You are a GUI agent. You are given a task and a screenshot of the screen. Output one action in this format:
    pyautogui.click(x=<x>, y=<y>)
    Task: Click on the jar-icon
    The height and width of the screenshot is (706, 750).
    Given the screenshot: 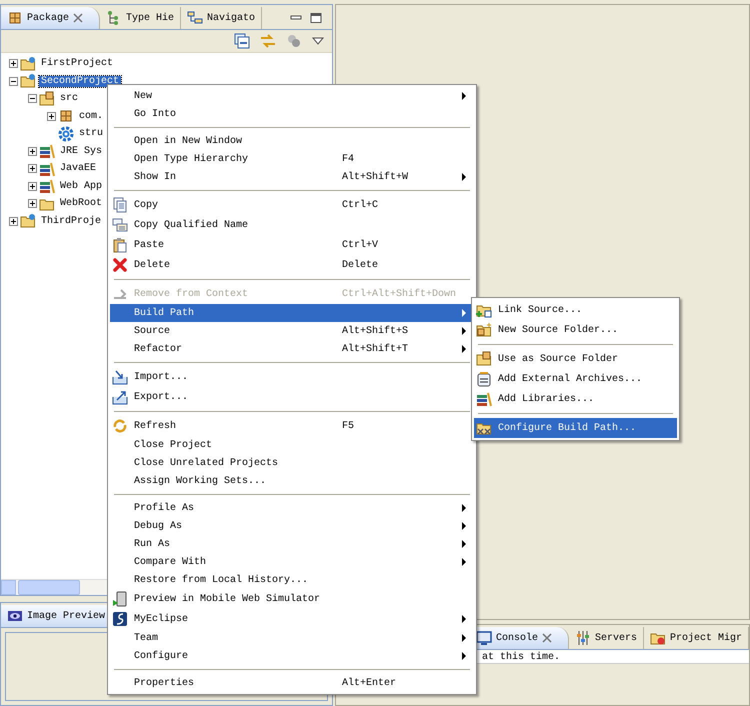 What is the action you would take?
    pyautogui.click(x=484, y=379)
    